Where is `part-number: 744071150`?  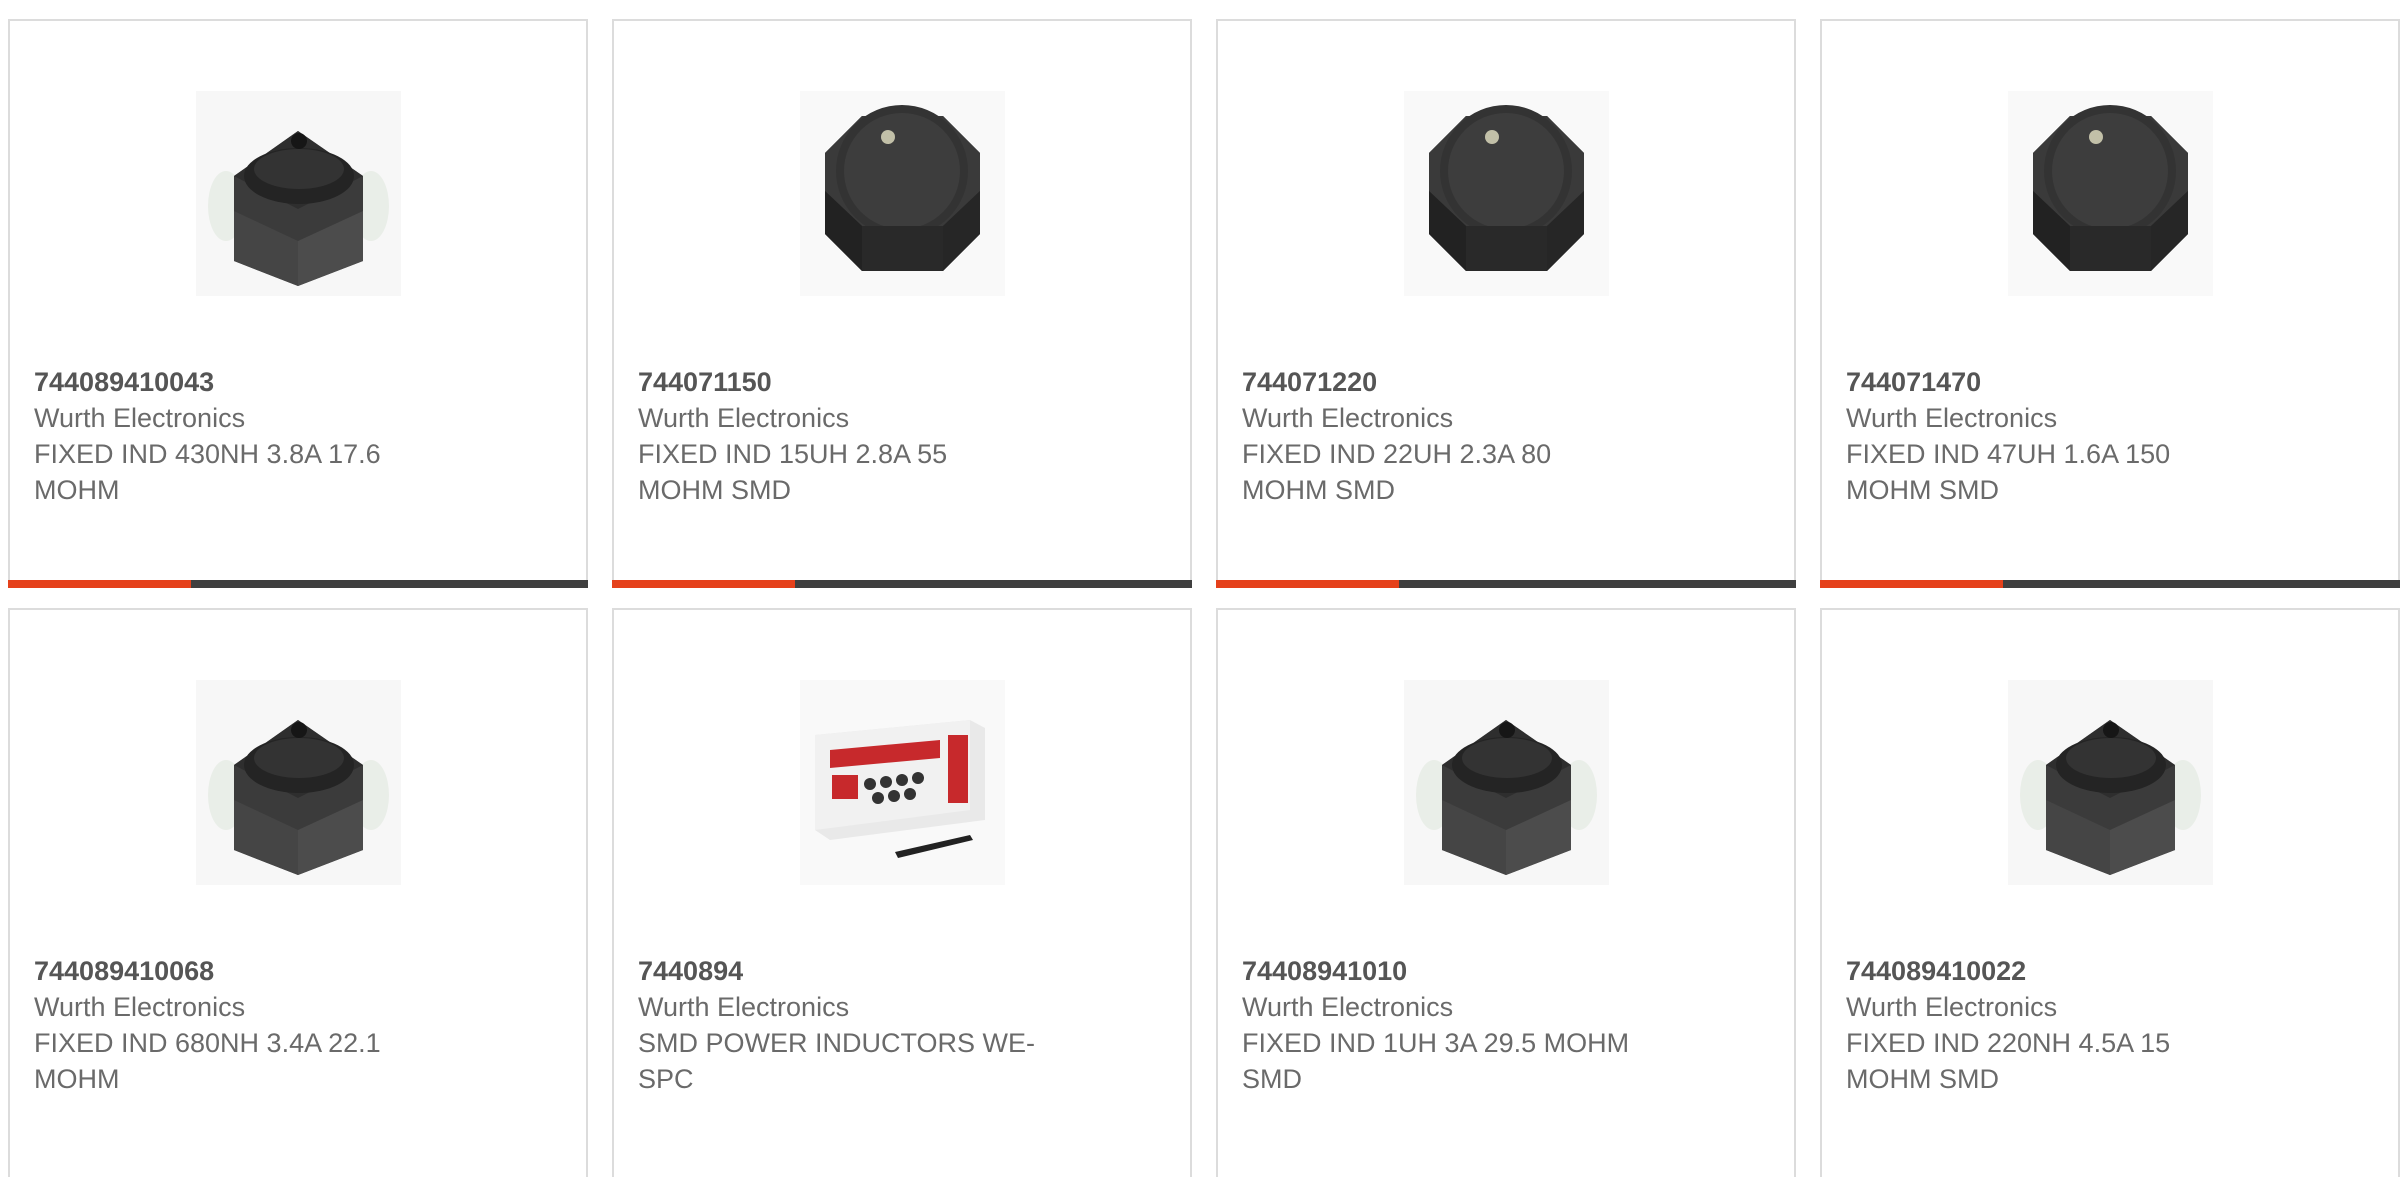
part-number: 744071150 is located at coordinates (858, 382).